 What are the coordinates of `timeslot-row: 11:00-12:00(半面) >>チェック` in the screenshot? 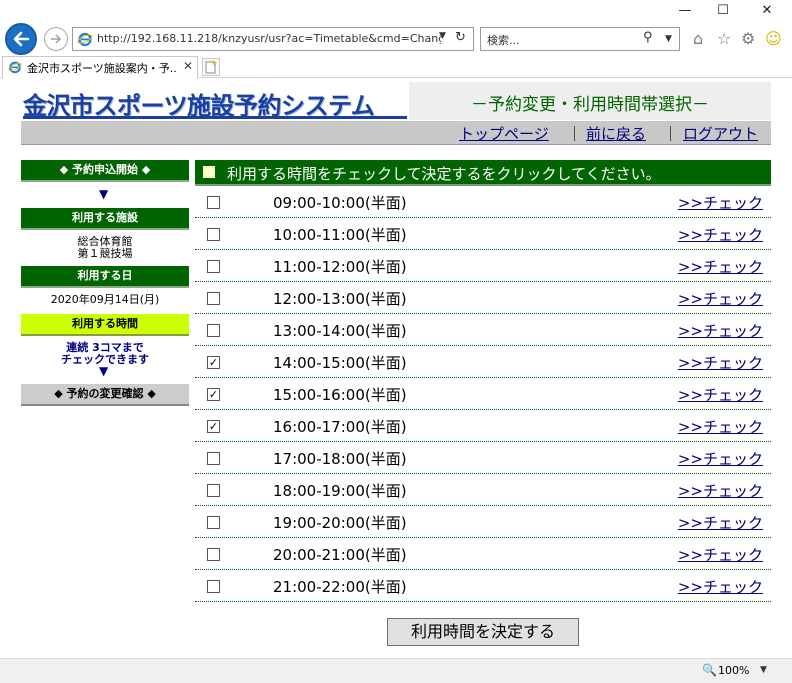 It's located at (483, 266).